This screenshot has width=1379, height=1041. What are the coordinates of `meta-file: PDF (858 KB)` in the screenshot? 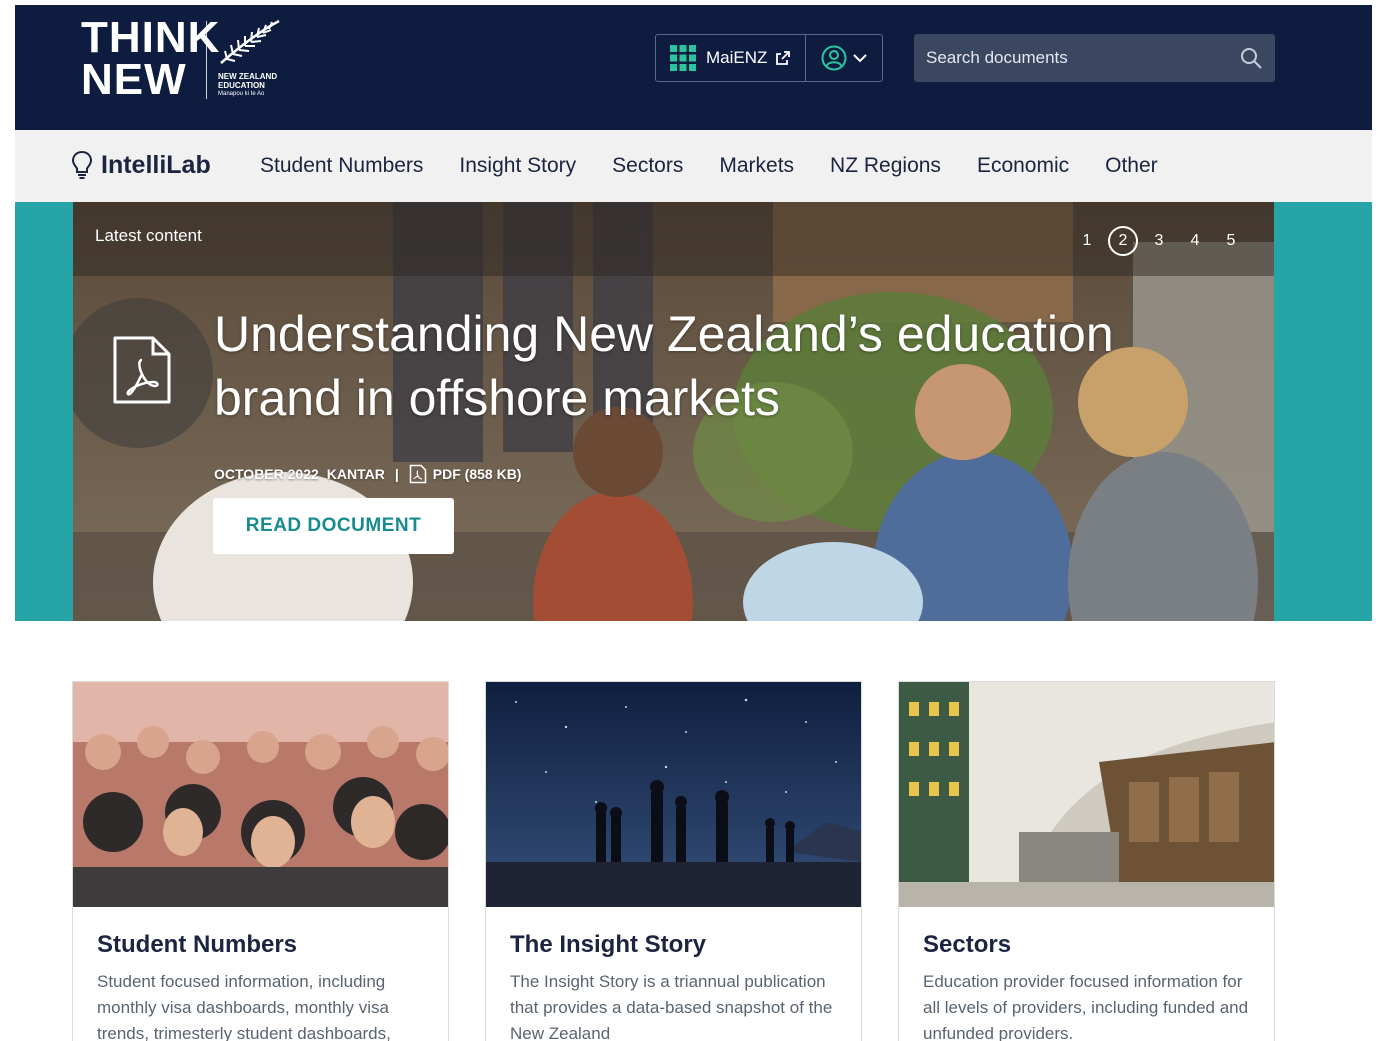 It's located at (477, 474).